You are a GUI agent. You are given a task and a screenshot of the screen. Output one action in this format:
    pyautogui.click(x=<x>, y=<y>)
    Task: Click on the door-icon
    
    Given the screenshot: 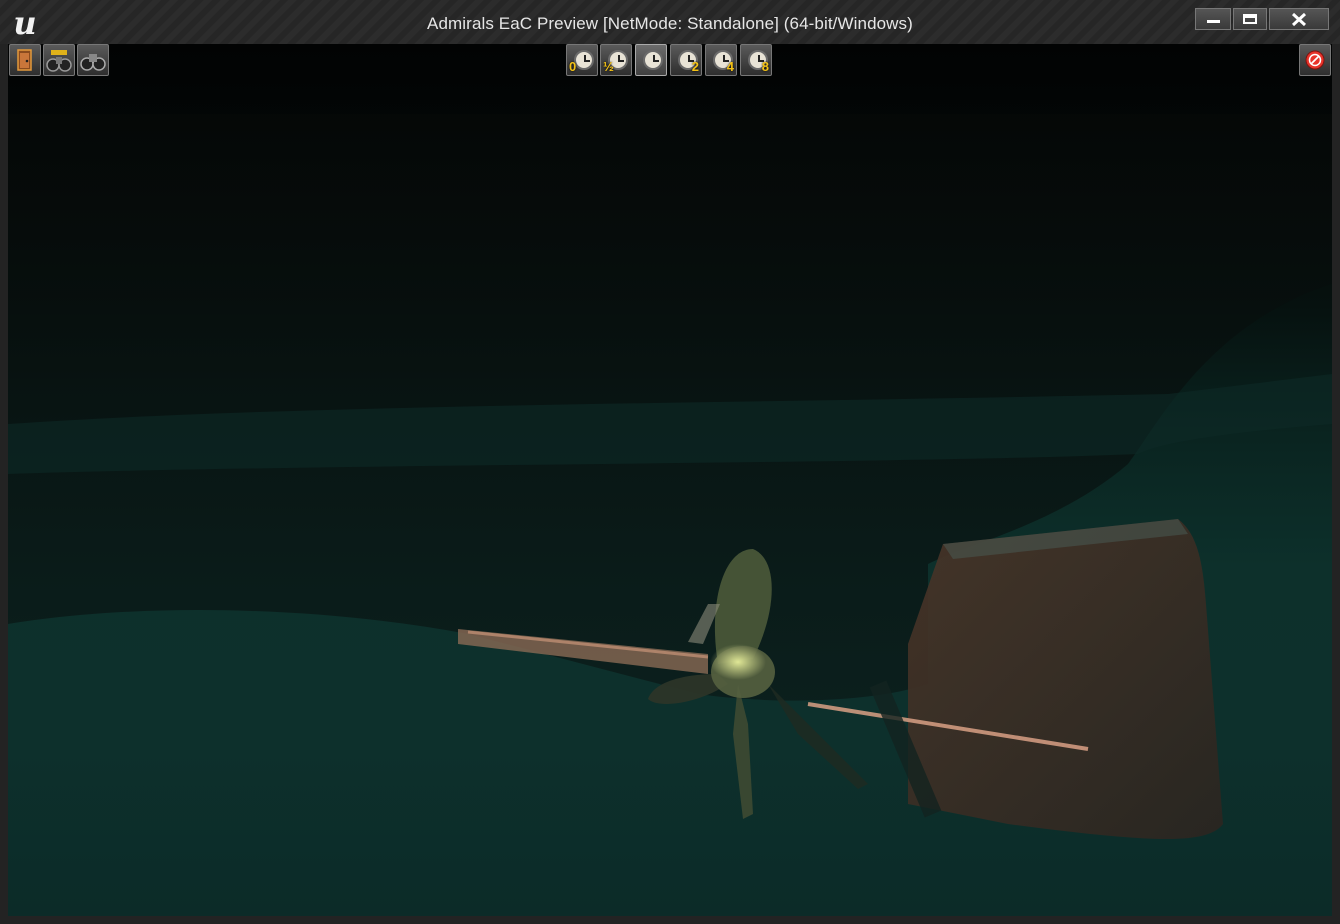 What is the action you would take?
    pyautogui.click(x=24, y=60)
    